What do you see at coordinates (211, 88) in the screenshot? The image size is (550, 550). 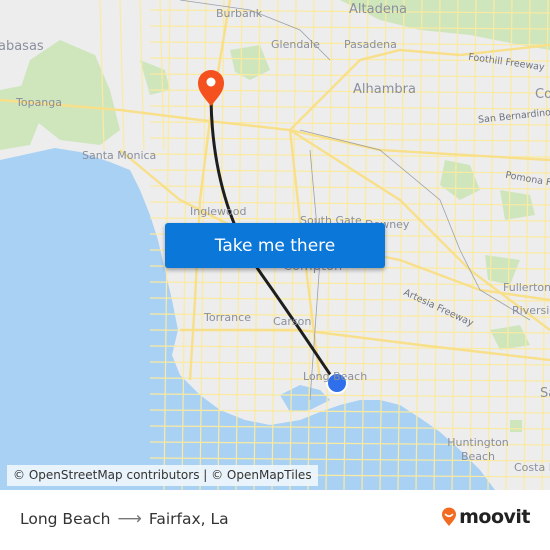 I see `destination-pin-icon` at bounding box center [211, 88].